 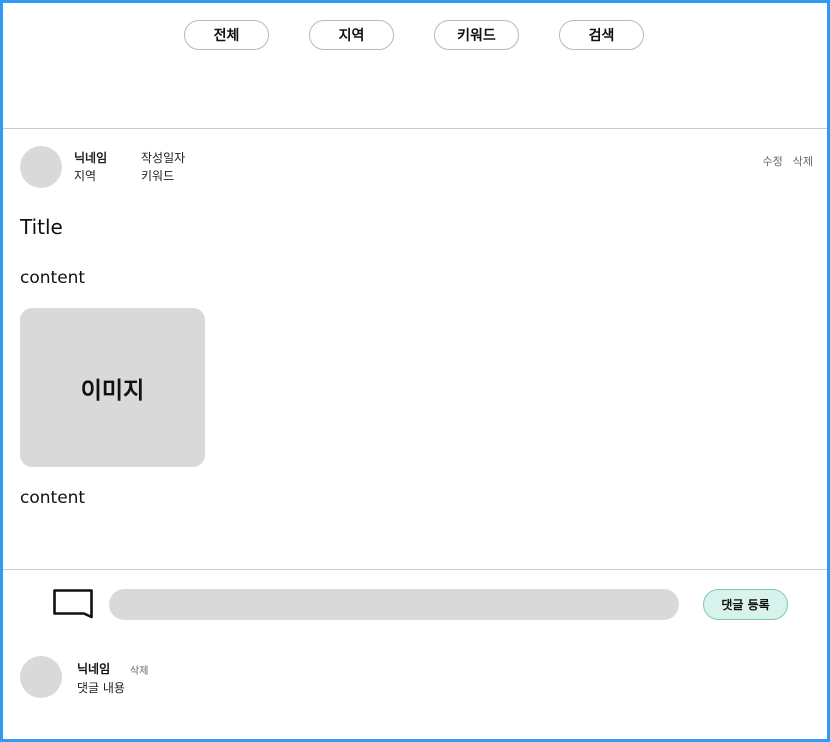 I want to click on comment-text: 댓글 내용, so click(x=101, y=688).